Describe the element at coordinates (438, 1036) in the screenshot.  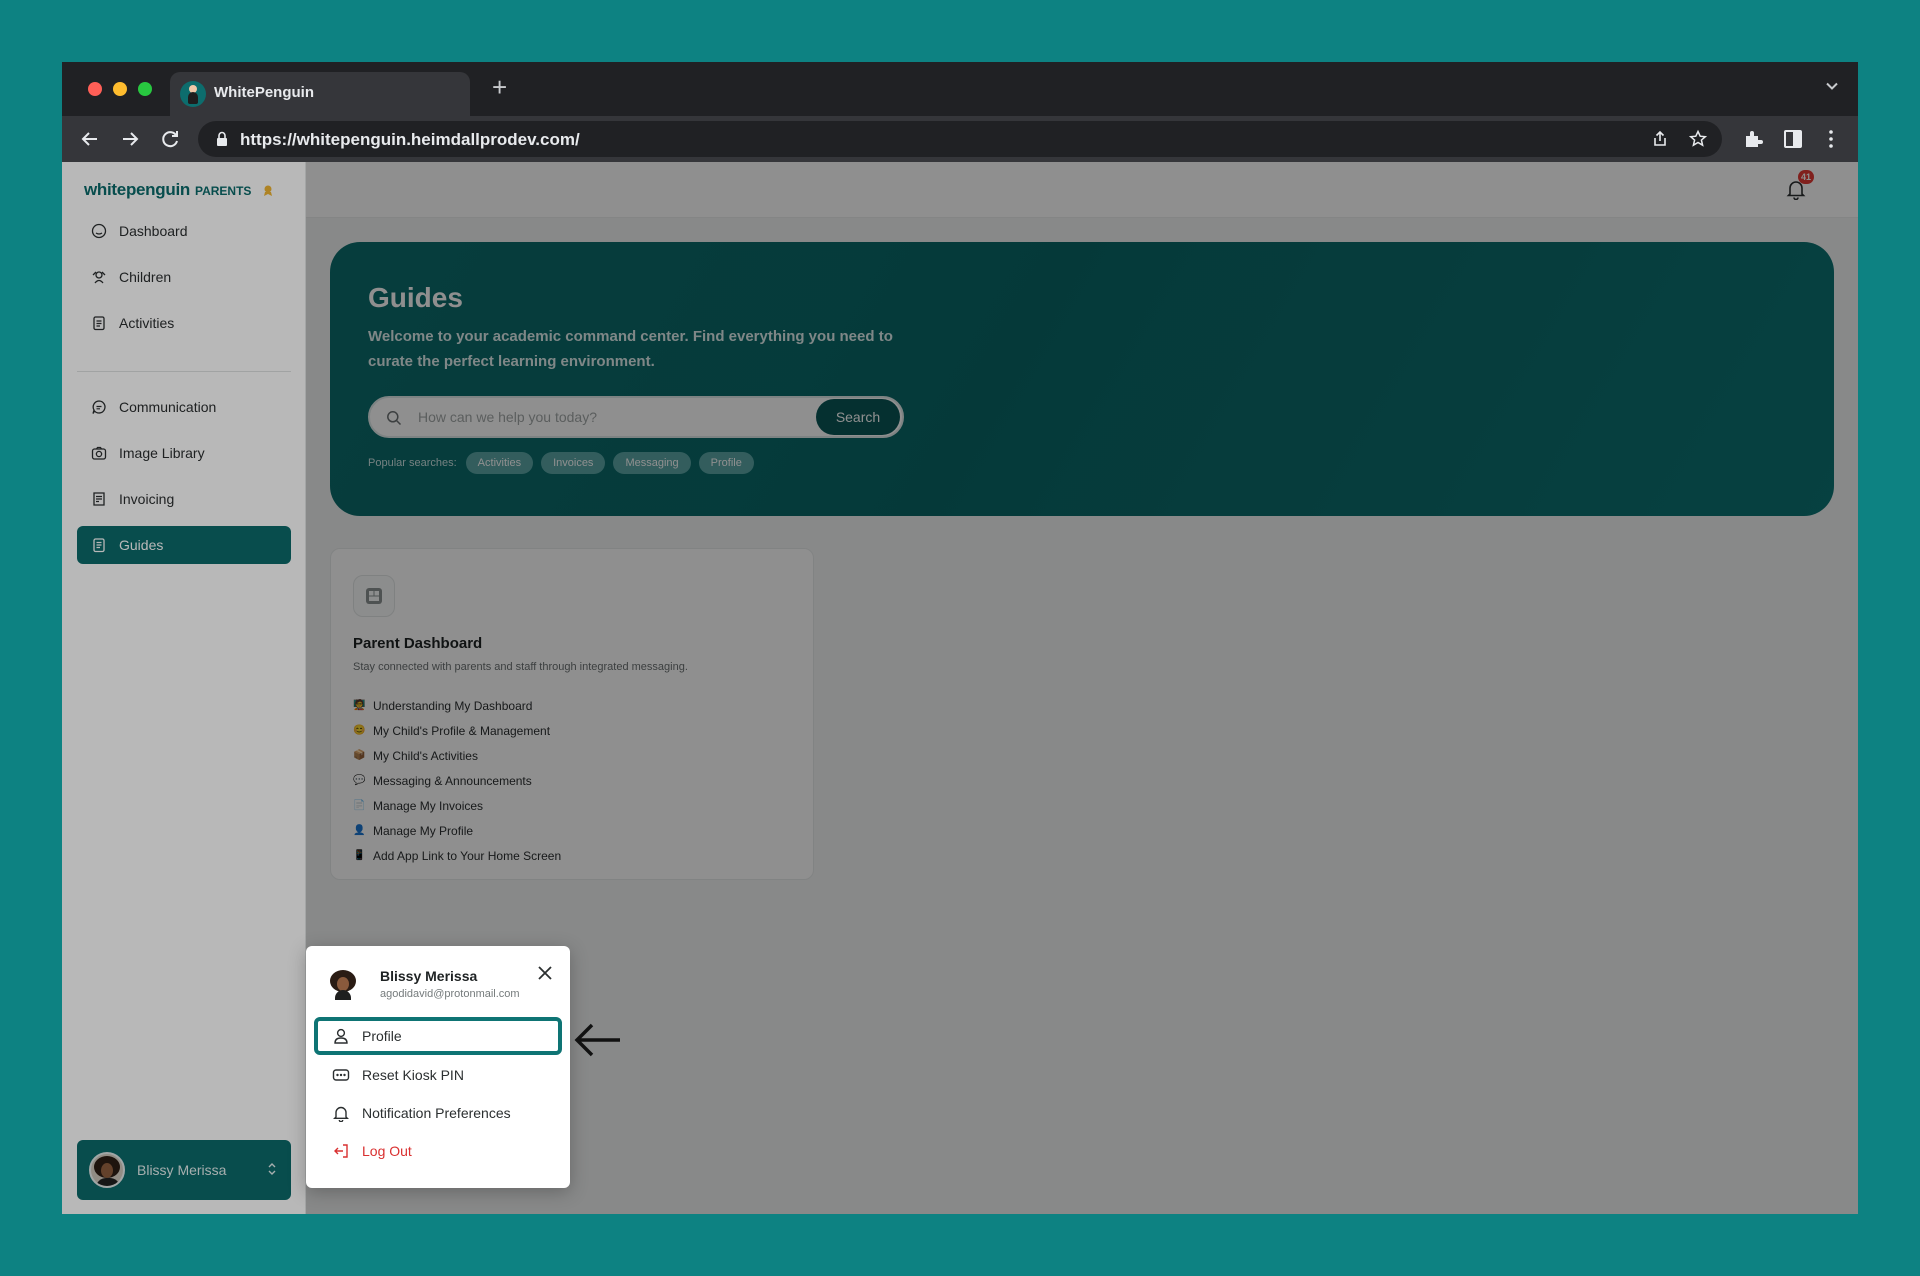
I see `profile-menu-item-profile: Profile` at that location.